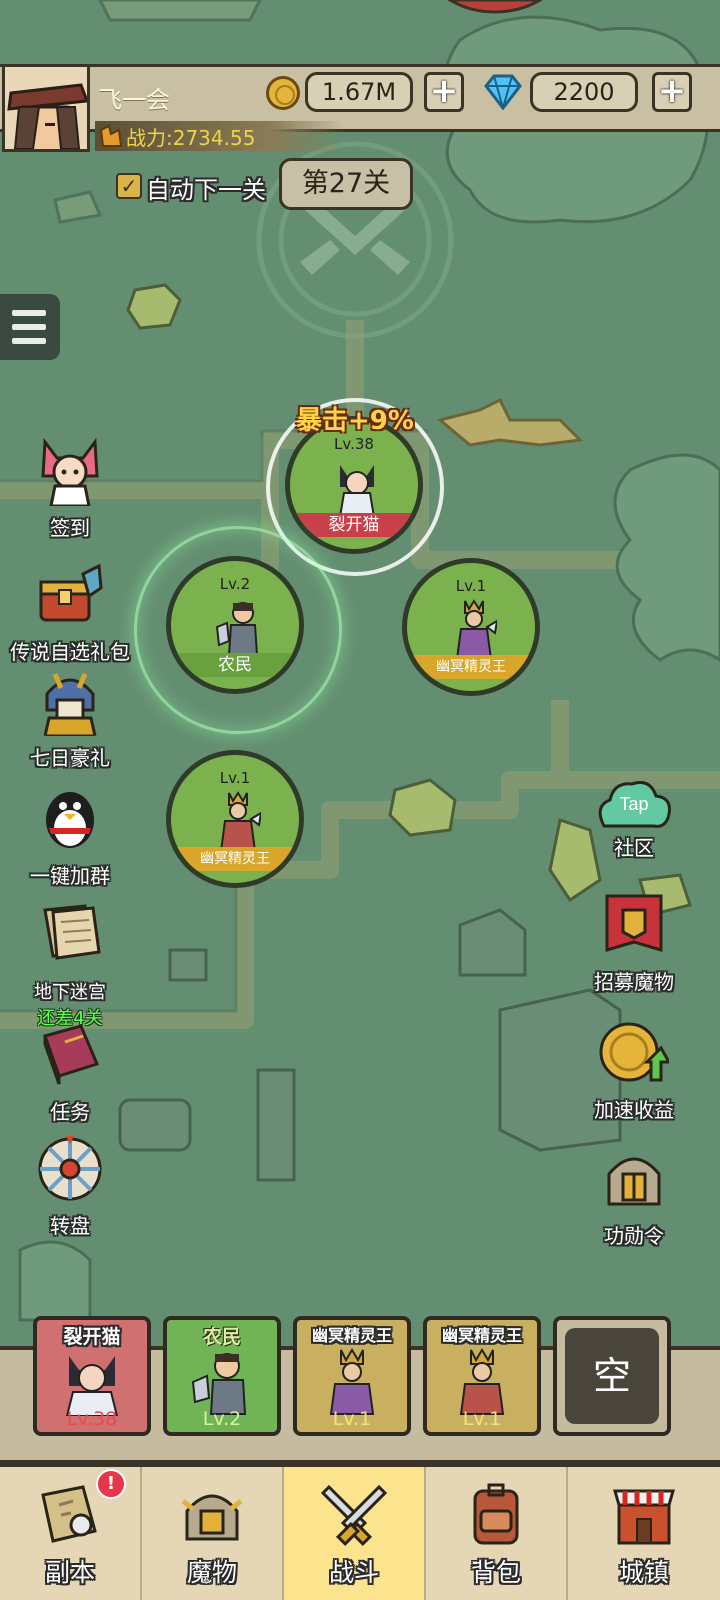  What do you see at coordinates (283, 93) in the screenshot?
I see `gold-coin-icon` at bounding box center [283, 93].